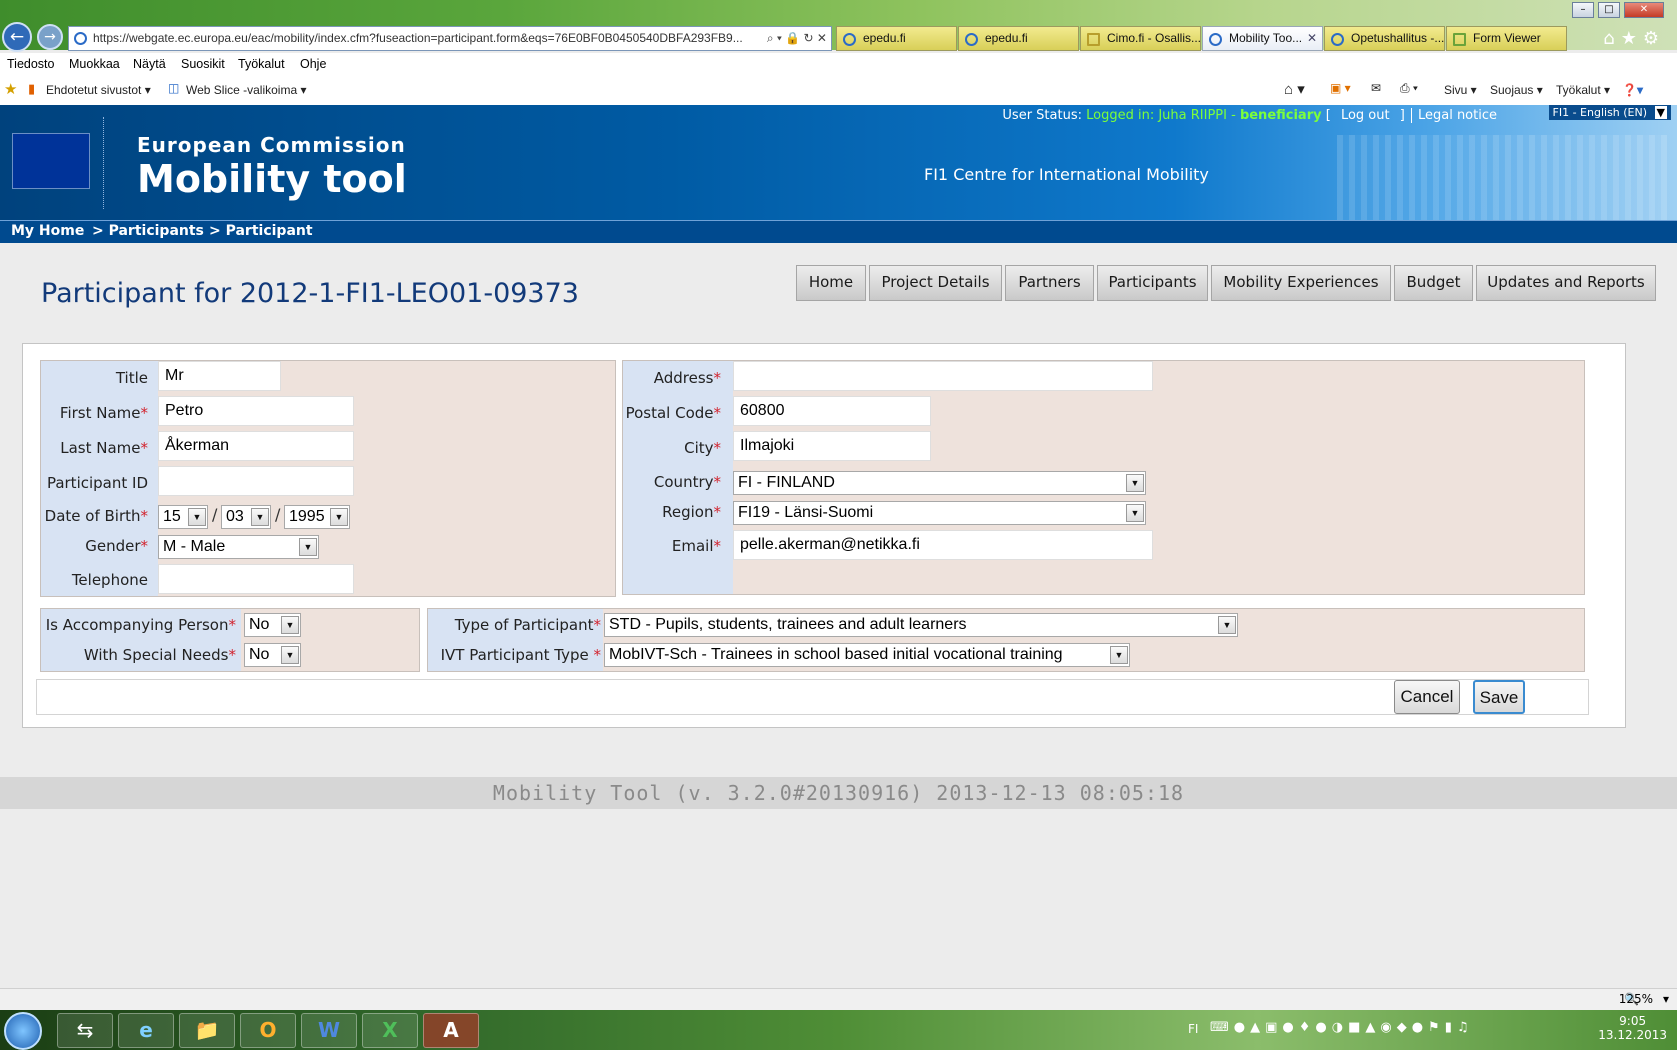 This screenshot has width=1677, height=1050. What do you see at coordinates (17, 37) in the screenshot?
I see `back-icon: ←` at bounding box center [17, 37].